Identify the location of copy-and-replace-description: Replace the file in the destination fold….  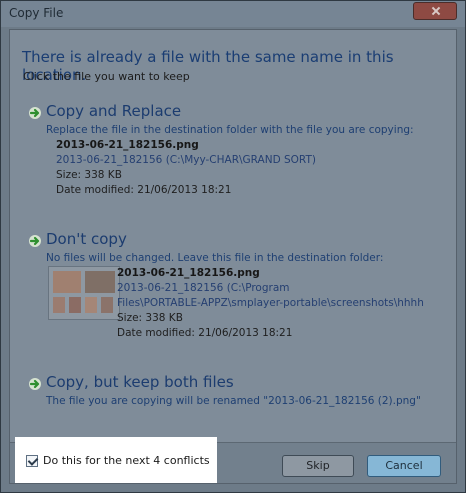
(230, 130).